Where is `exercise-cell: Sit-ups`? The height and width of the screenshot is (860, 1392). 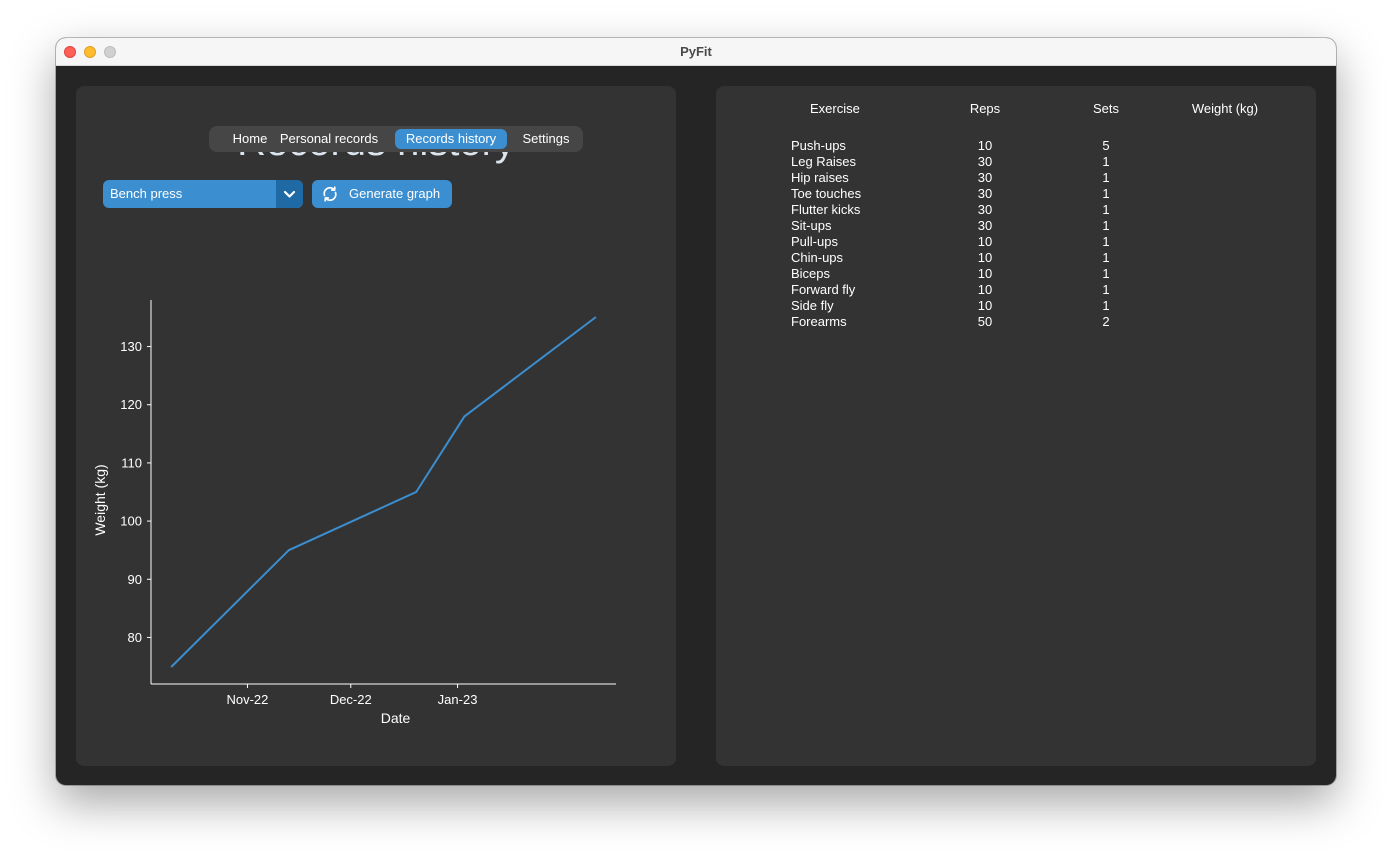 exercise-cell: Sit-ups is located at coordinates (811, 225).